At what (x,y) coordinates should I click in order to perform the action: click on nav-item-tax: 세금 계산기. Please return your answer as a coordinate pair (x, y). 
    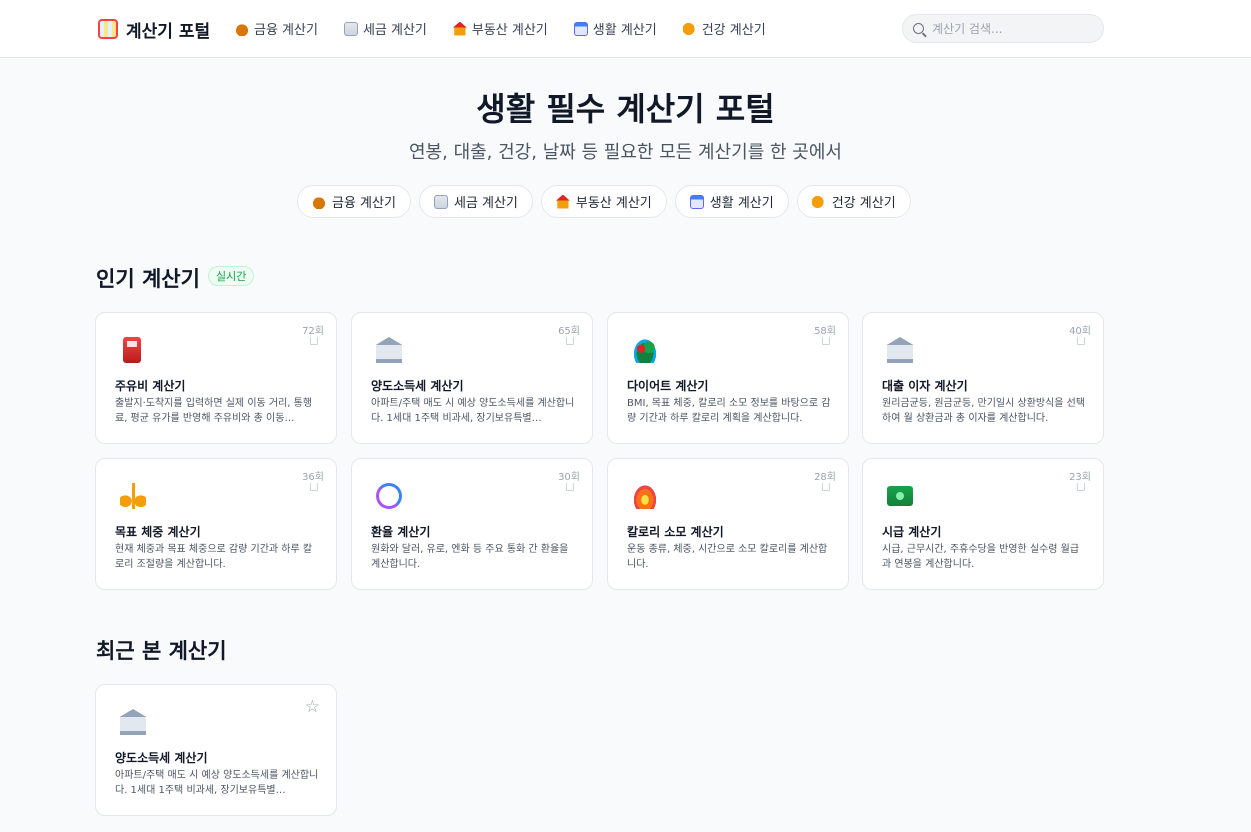
    Looking at the image, I should click on (385, 28).